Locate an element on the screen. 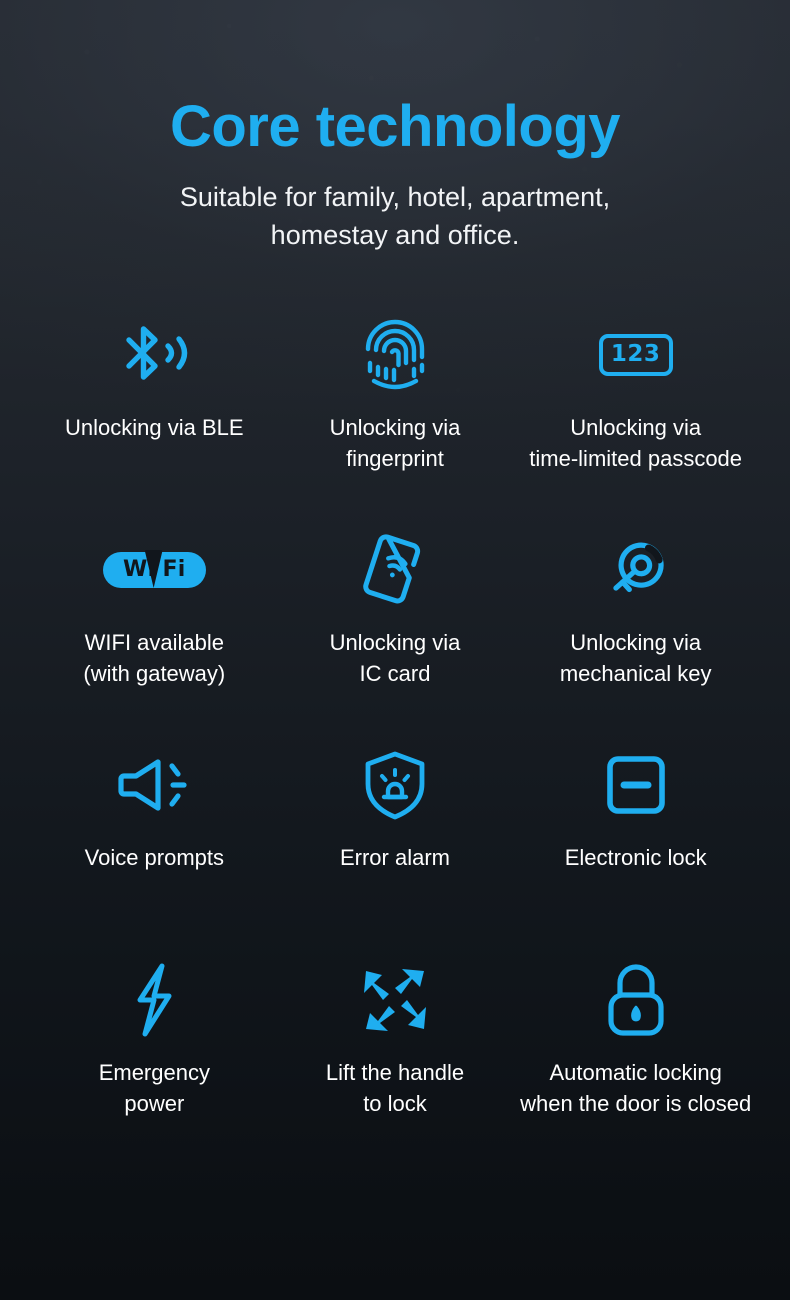  feature-label: Voice prompts is located at coordinates (154, 857).